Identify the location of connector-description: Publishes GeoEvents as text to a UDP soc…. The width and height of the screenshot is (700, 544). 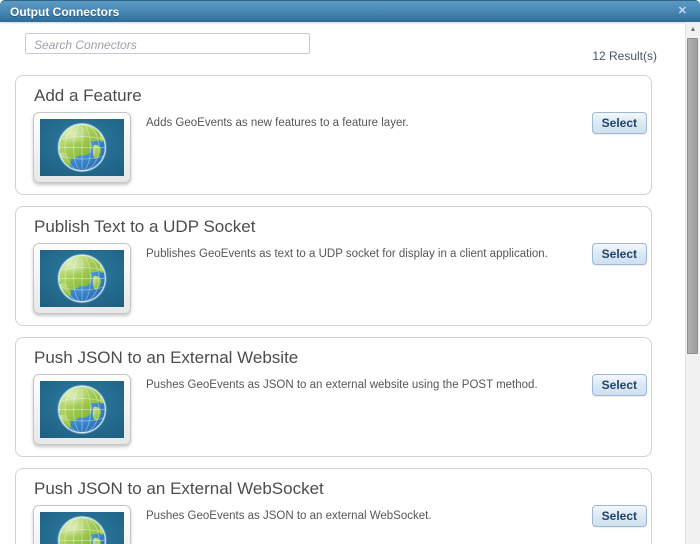
(347, 254).